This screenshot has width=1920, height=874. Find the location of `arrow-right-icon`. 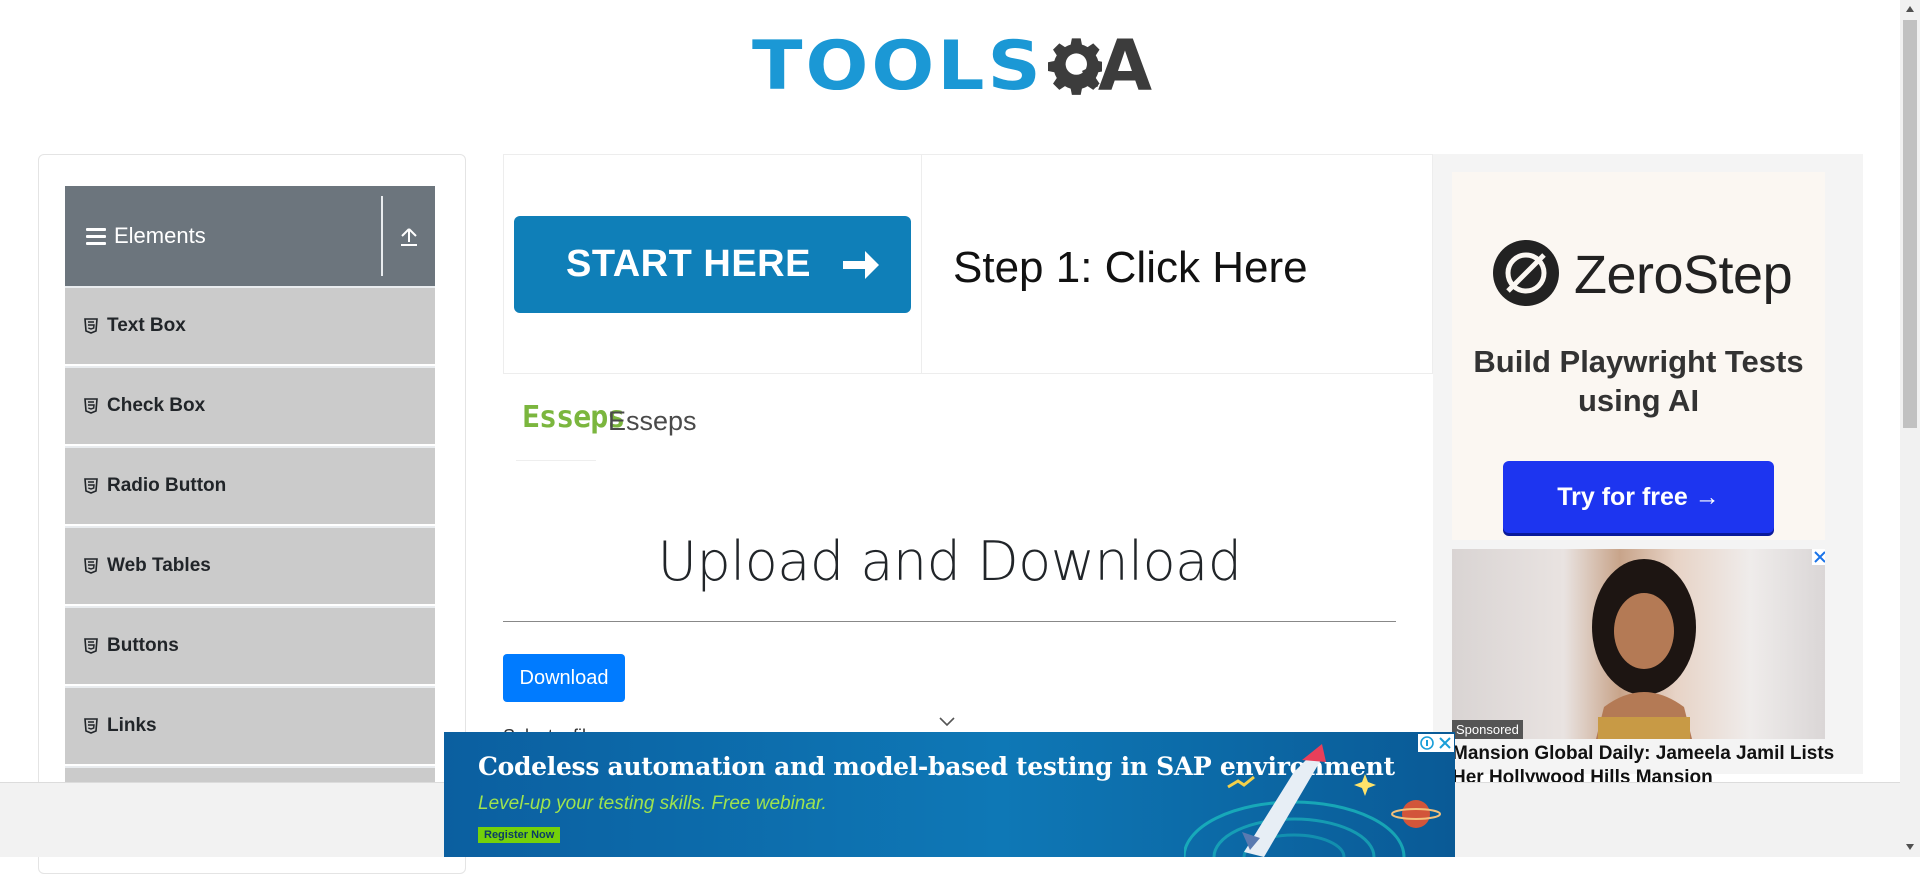

arrow-right-icon is located at coordinates (861, 265).